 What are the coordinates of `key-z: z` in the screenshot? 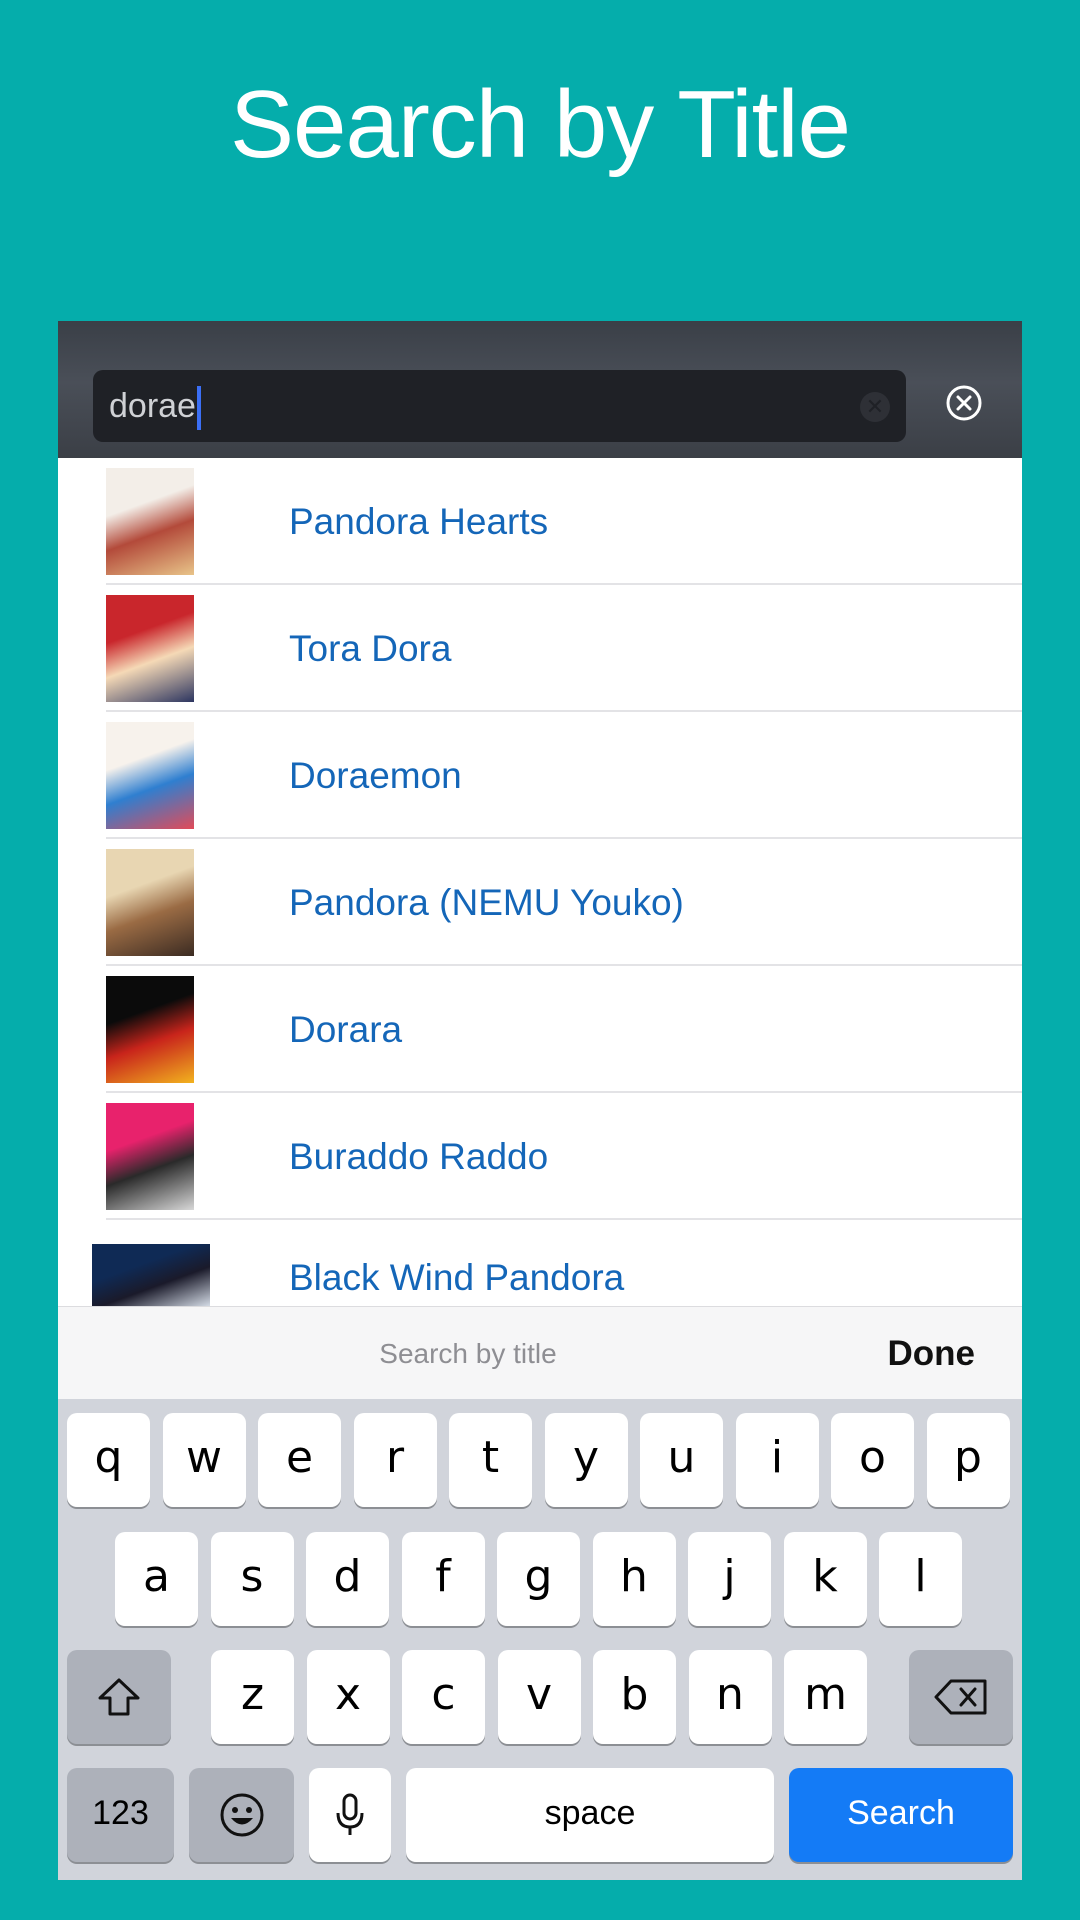 It's located at (252, 1697).